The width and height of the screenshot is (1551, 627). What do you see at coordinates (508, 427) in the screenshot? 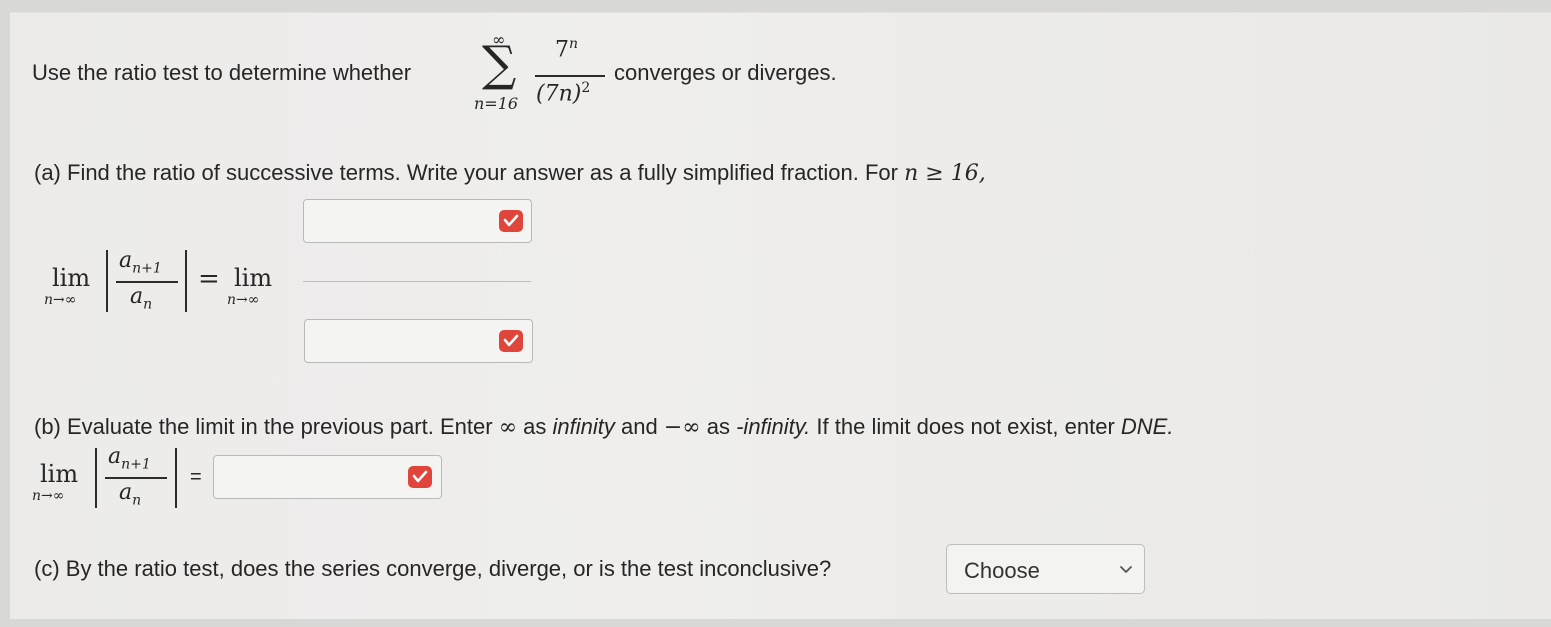
I see `infinity-symbol: ∞` at bounding box center [508, 427].